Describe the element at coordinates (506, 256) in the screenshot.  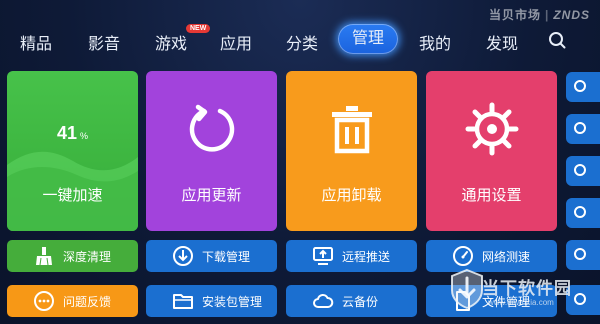
I see `network-speed-test-label: 网络测速` at that location.